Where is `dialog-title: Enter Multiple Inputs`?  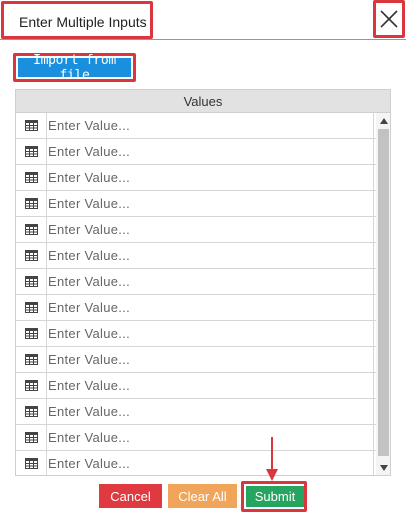
dialog-title: Enter Multiple Inputs is located at coordinates (83, 22).